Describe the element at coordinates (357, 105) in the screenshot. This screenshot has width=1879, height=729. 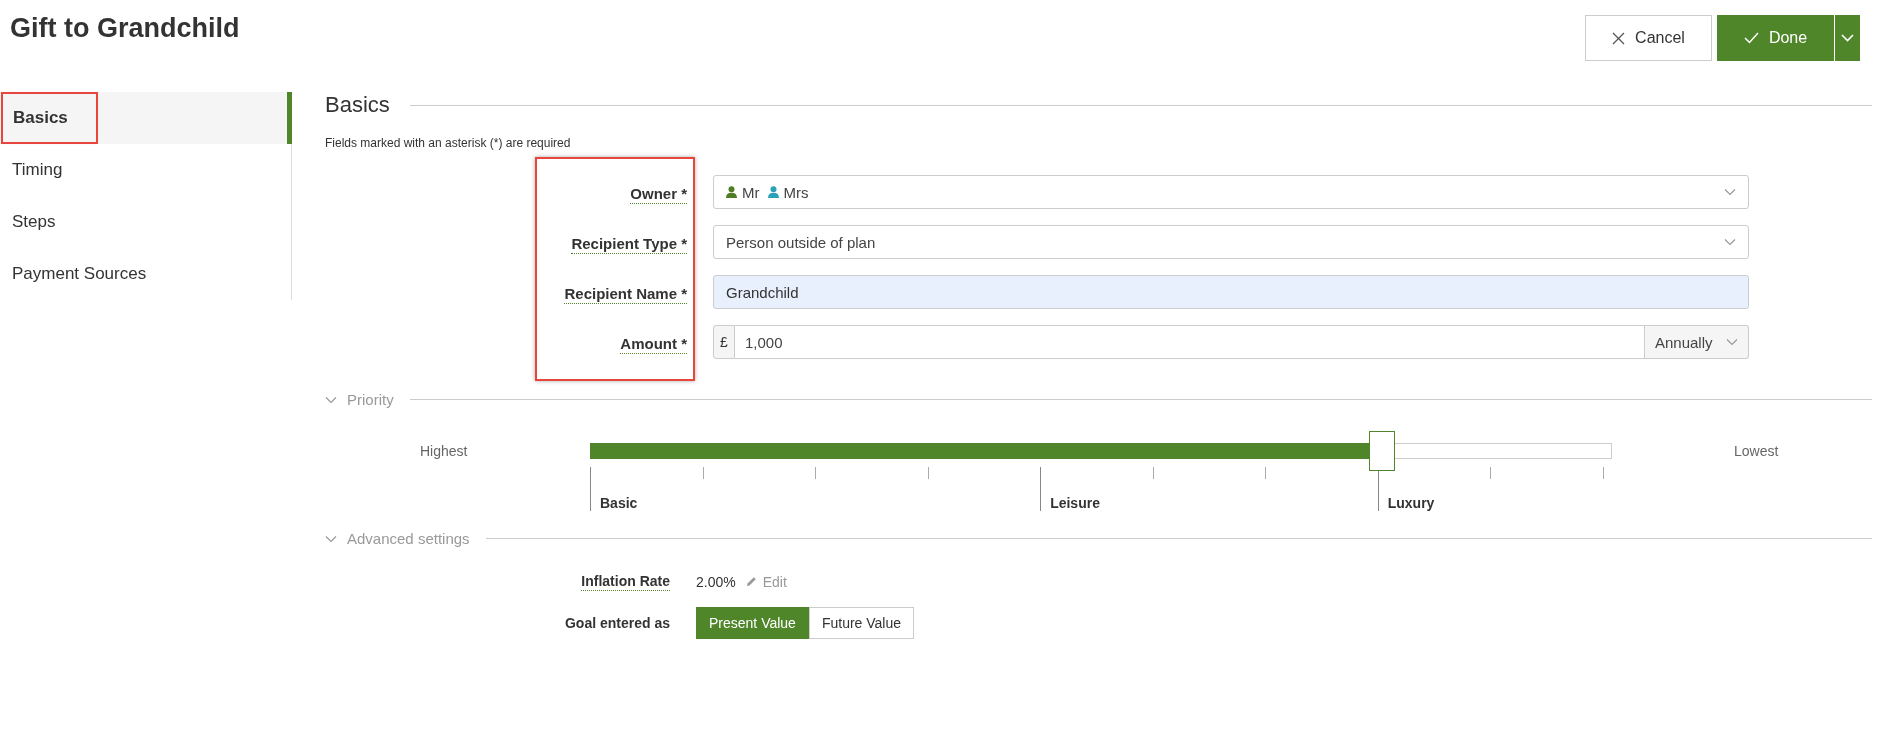
I see `section-heading: Basics` at that location.